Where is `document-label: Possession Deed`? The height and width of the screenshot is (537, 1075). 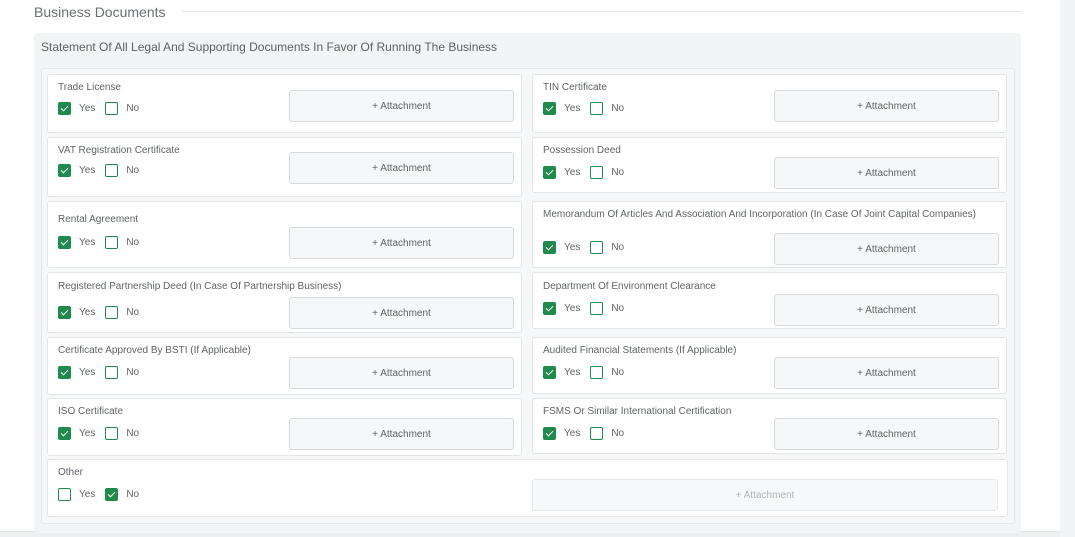 document-label: Possession Deed is located at coordinates (582, 150).